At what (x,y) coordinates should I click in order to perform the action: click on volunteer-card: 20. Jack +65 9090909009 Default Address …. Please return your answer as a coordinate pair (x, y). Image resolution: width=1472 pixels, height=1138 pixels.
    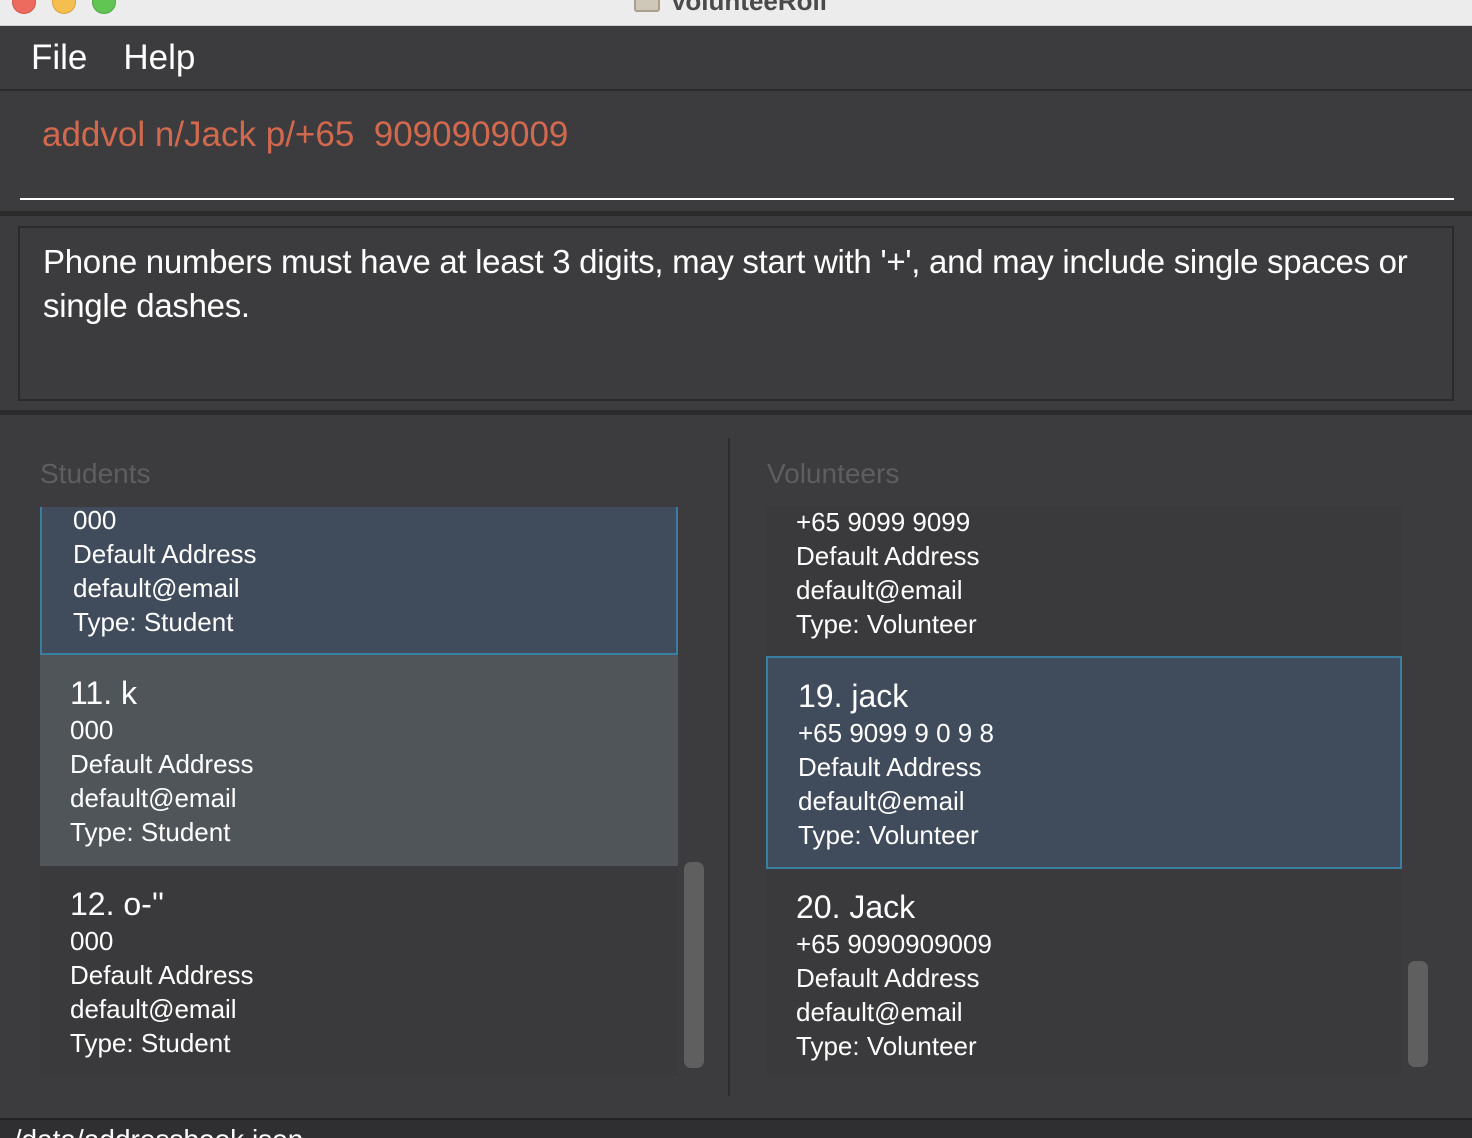
    Looking at the image, I should click on (1084, 972).